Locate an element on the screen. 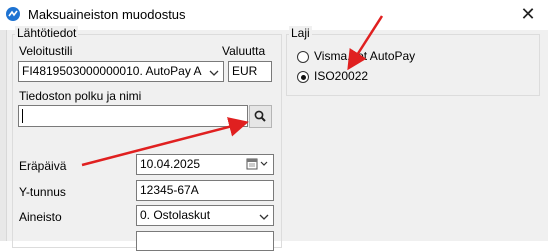 Image resolution: width=548 pixels, height=251 pixels. laji-group is located at coordinates (413, 65).